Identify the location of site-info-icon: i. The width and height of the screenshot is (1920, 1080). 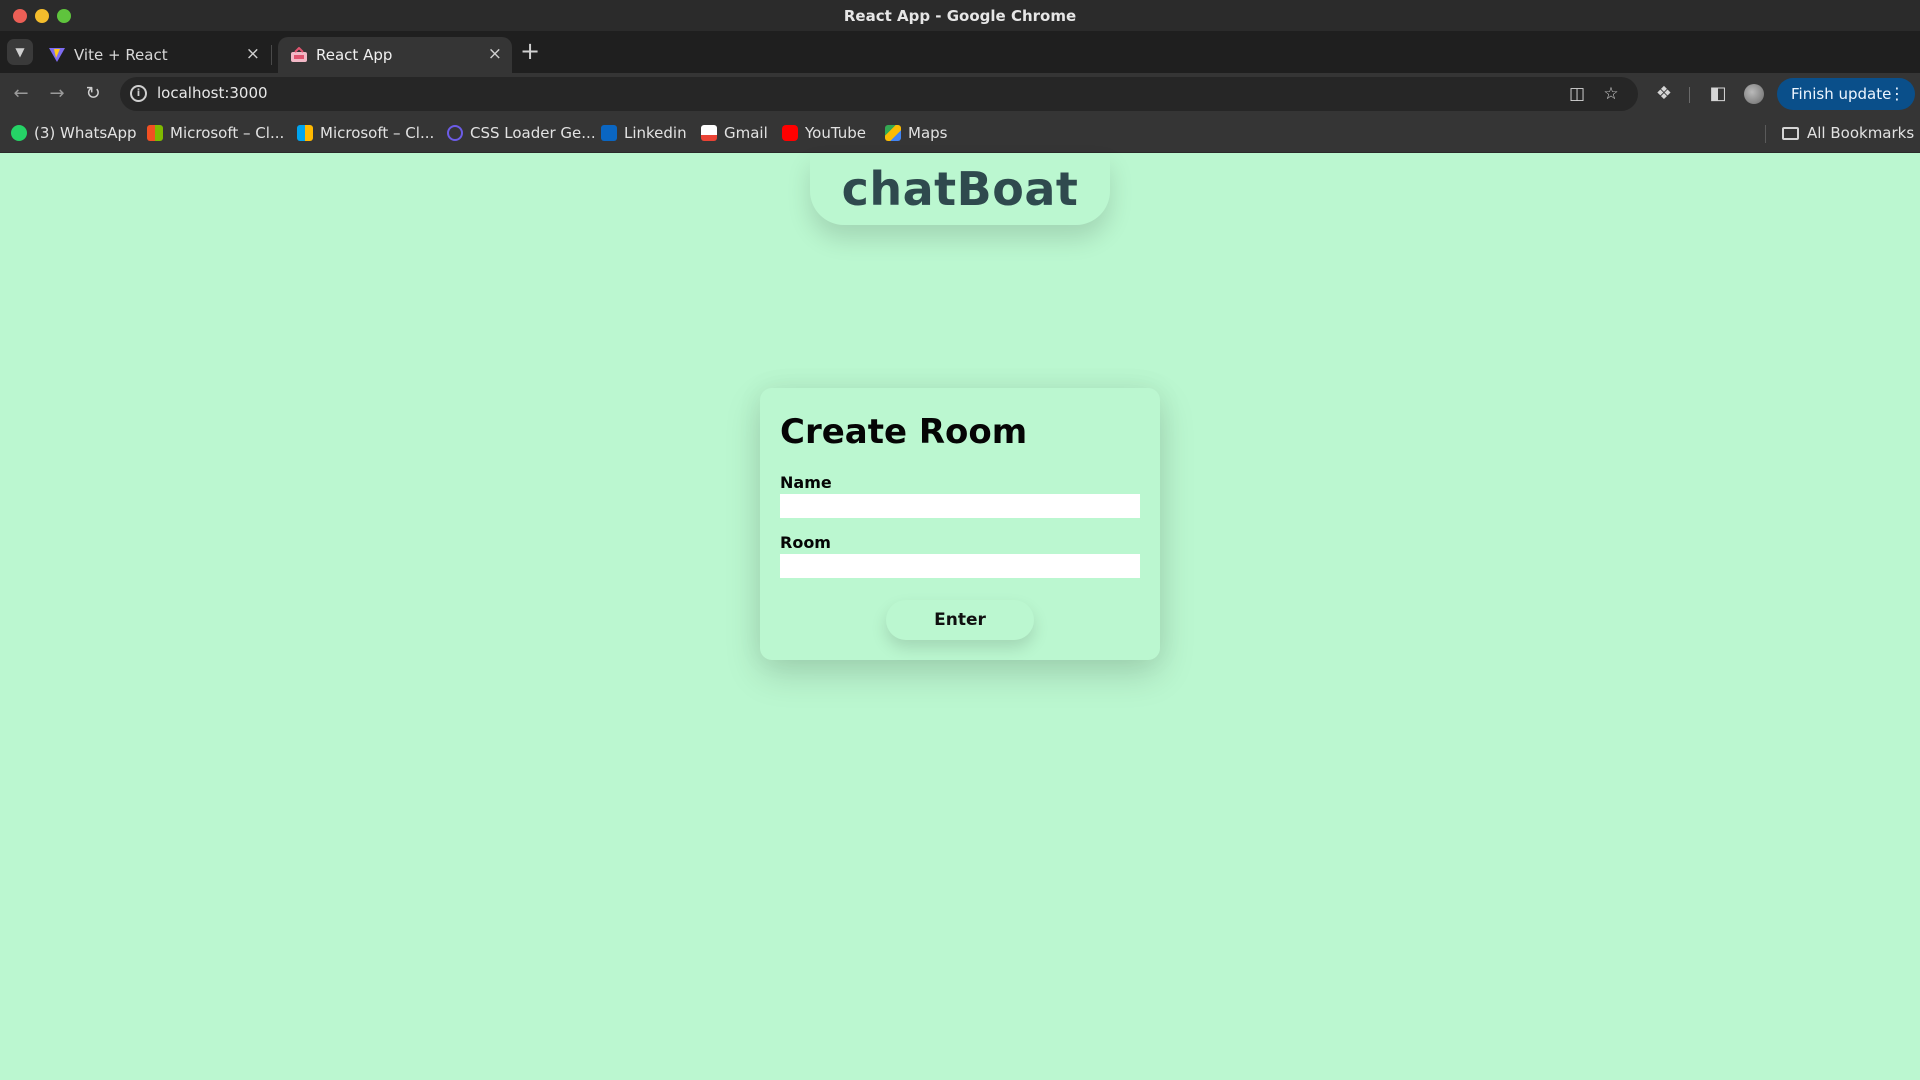
(138, 93).